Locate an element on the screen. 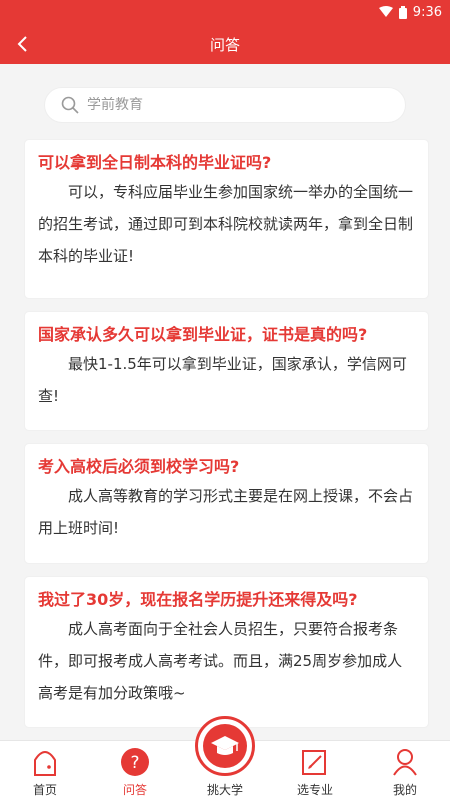  qa-answer: 最快1-1.5年可以拿到毕业证，国家承认，学信网可查! is located at coordinates (222, 380).